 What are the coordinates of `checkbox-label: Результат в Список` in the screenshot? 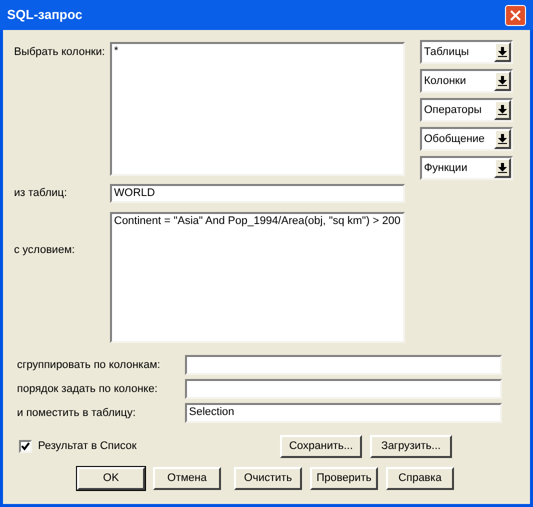 It's located at (87, 446).